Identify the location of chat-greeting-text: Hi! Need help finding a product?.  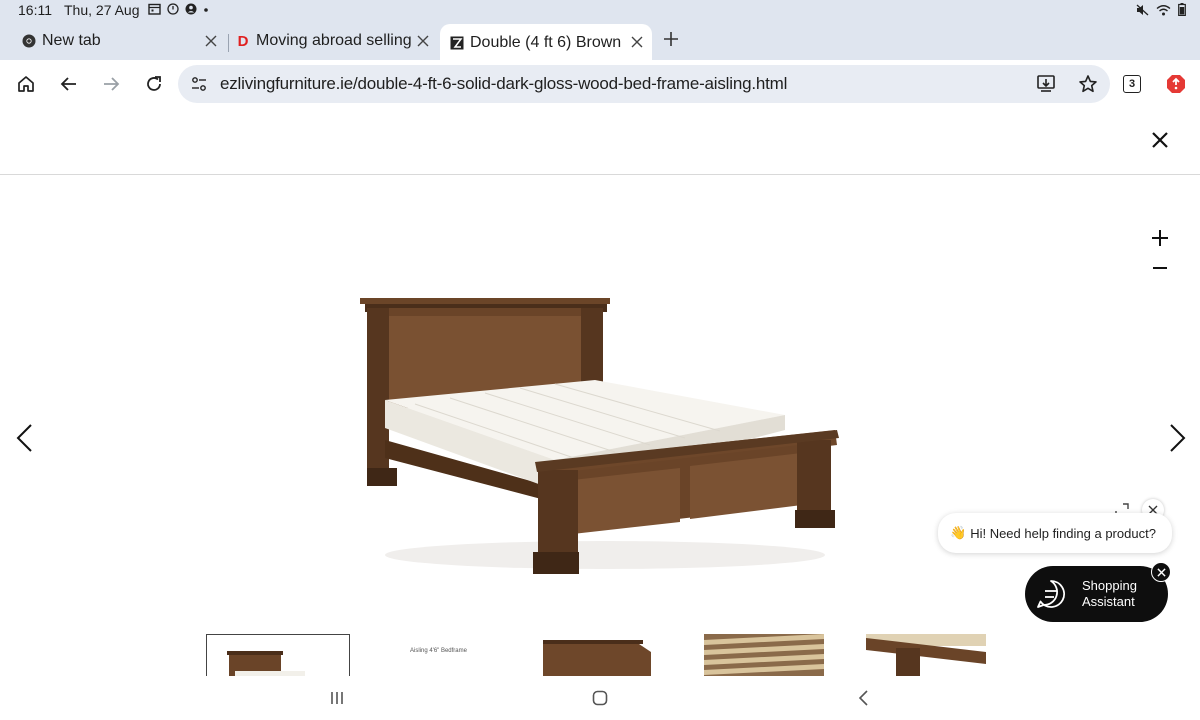
(1063, 533).